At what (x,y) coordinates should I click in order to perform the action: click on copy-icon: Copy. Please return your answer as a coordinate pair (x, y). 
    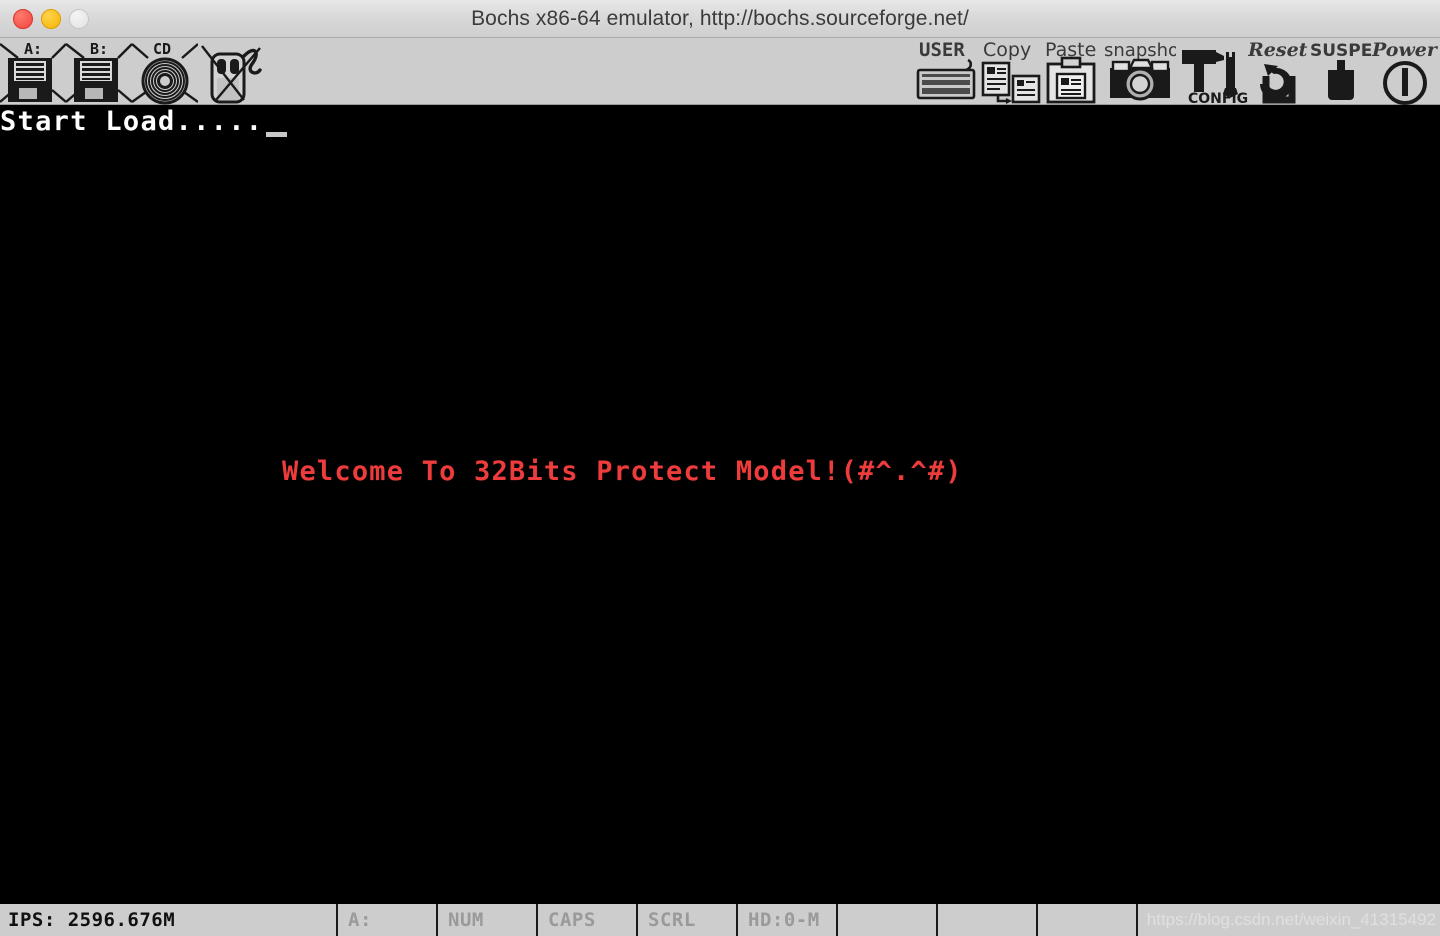
    Looking at the image, I should click on (1011, 71).